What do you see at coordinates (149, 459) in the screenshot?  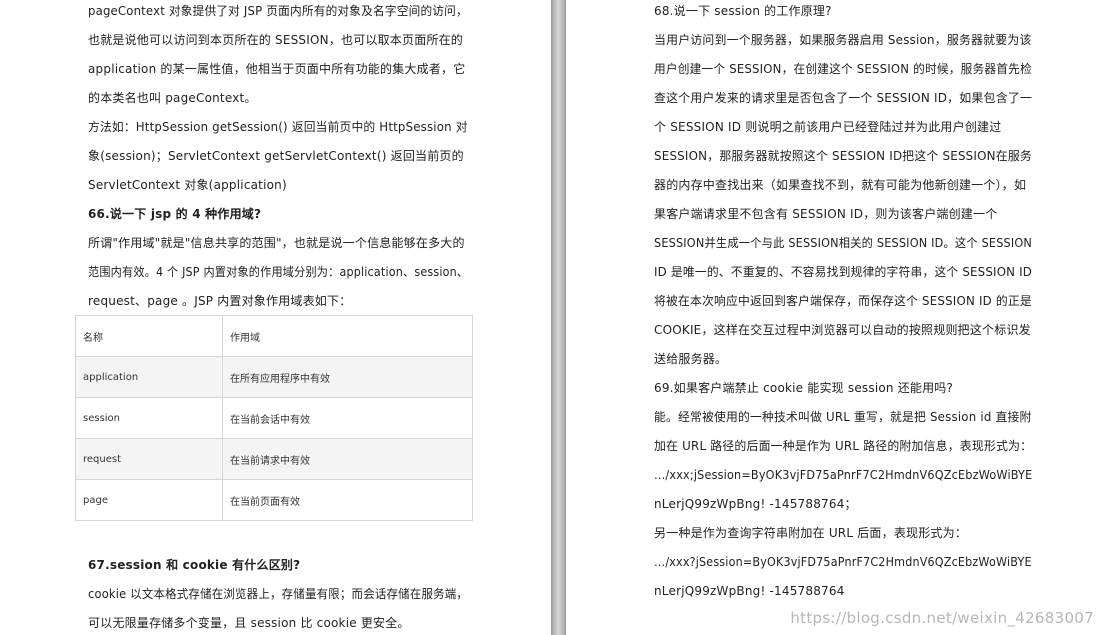 I see `table-cell: request` at bounding box center [149, 459].